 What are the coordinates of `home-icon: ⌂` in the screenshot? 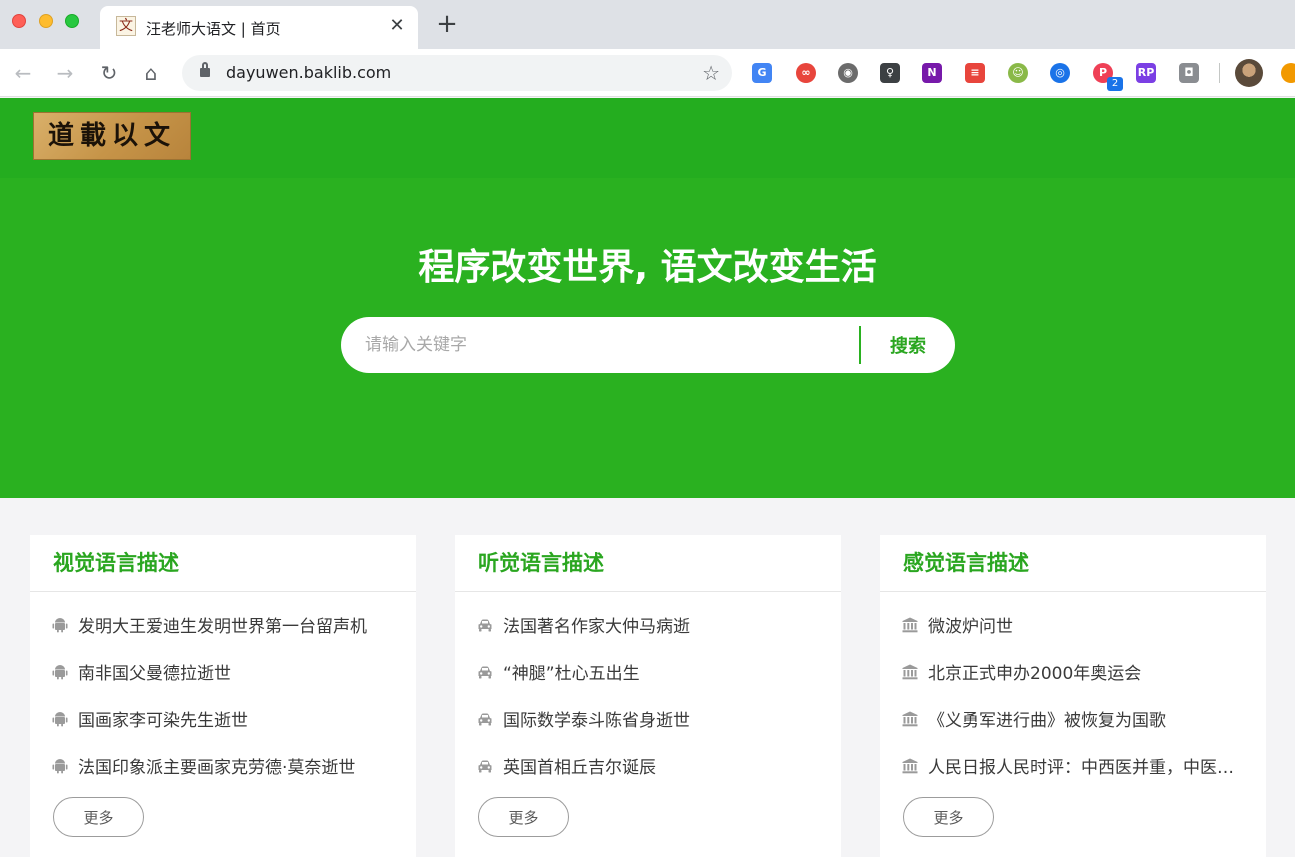 It's located at (151, 73).